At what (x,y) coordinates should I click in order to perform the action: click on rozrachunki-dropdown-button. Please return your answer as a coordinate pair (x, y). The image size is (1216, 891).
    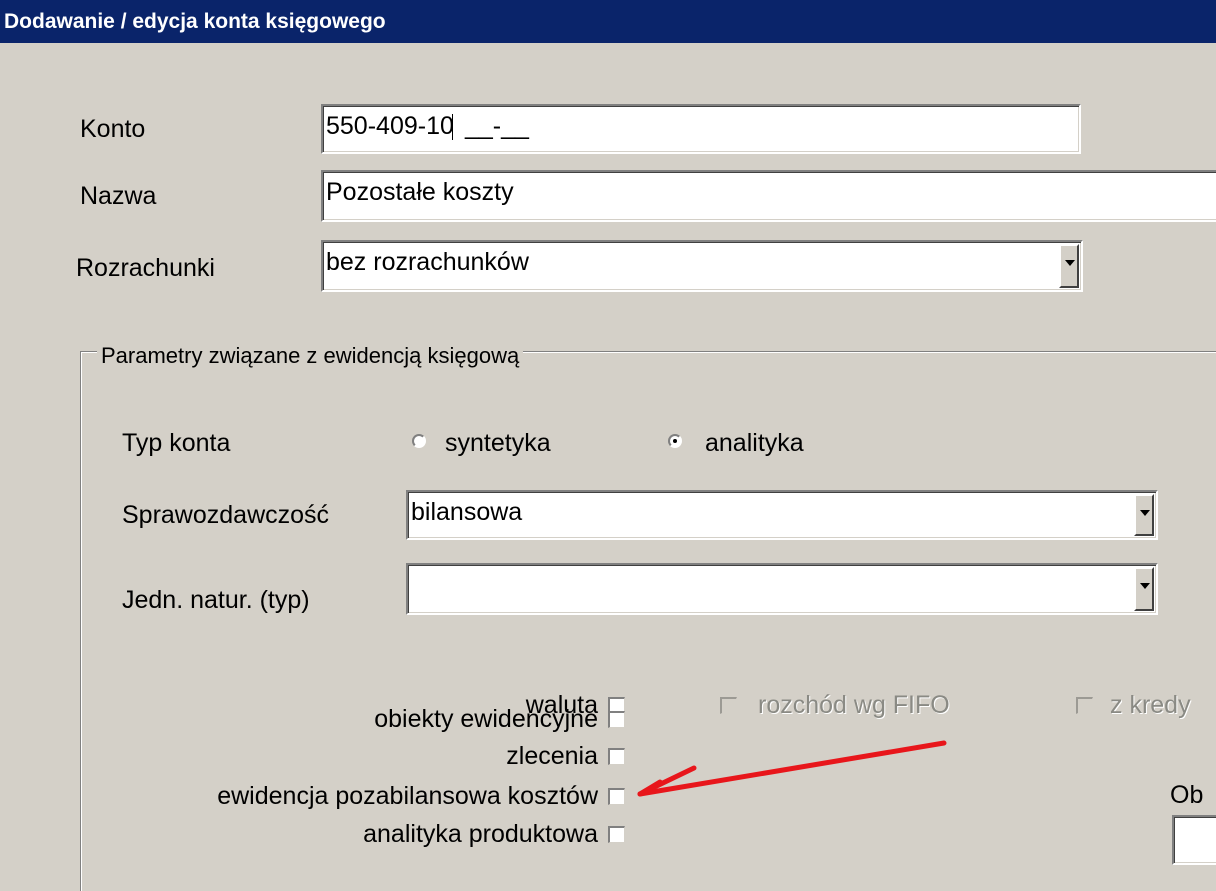
    Looking at the image, I should click on (1069, 266).